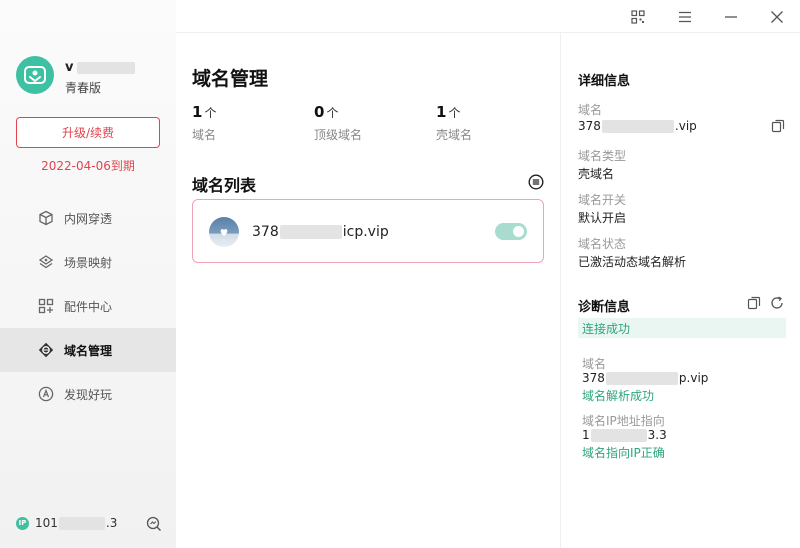 Image resolution: width=800 pixels, height=548 pixels. What do you see at coordinates (46, 523) in the screenshot?
I see `ip-prefix: 101` at bounding box center [46, 523].